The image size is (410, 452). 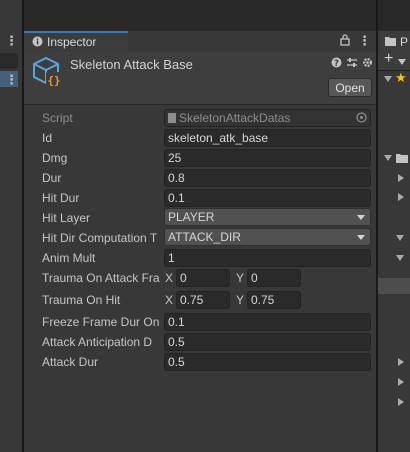 What do you see at coordinates (47, 71) in the screenshot?
I see `scriptable-object-icon: {}` at bounding box center [47, 71].